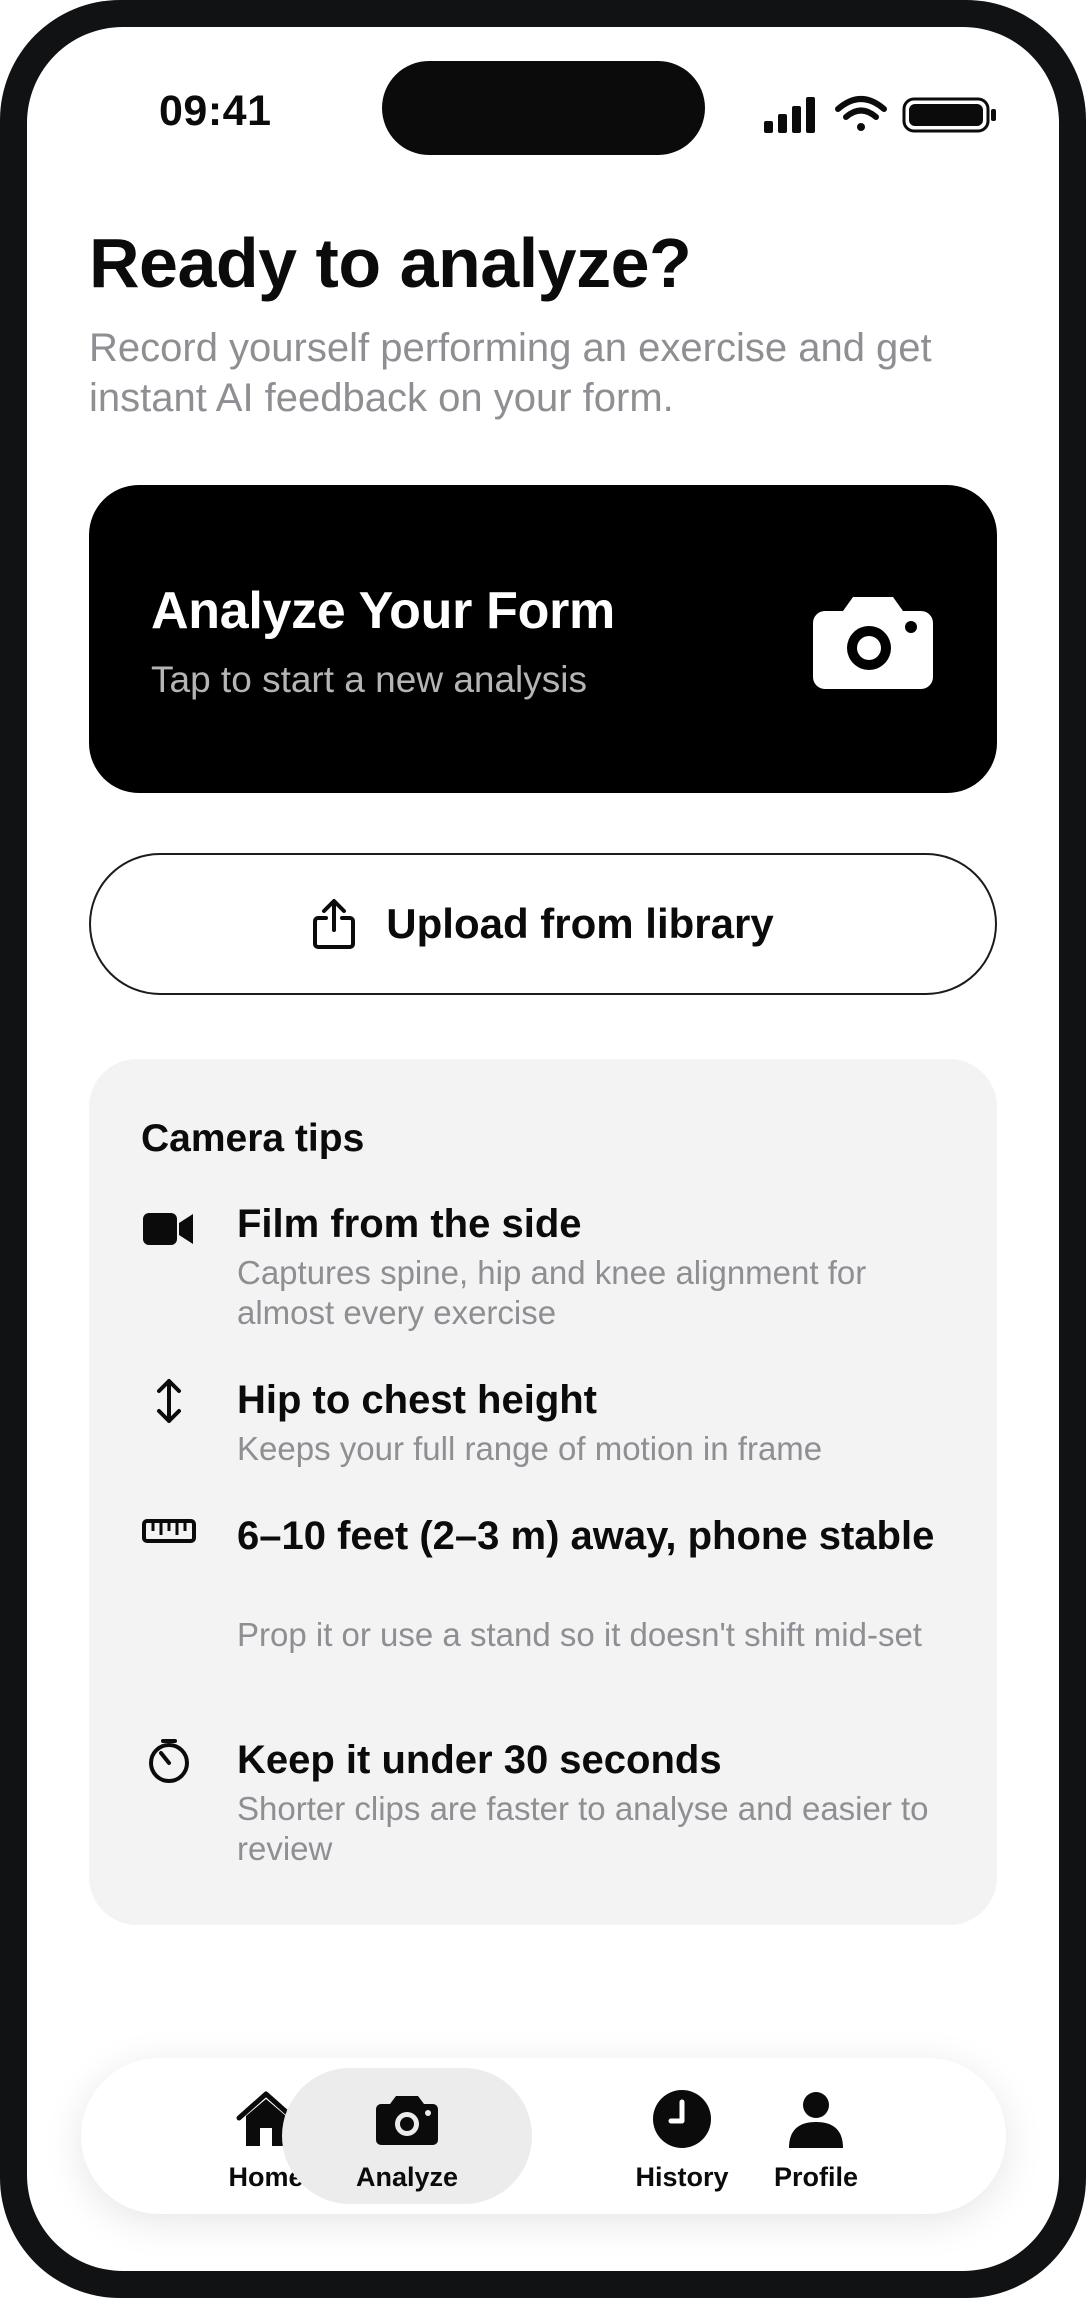 The height and width of the screenshot is (2298, 1086). What do you see at coordinates (530, 1448) in the screenshot?
I see `tip-description: Keeps your full range of motion in frame` at bounding box center [530, 1448].